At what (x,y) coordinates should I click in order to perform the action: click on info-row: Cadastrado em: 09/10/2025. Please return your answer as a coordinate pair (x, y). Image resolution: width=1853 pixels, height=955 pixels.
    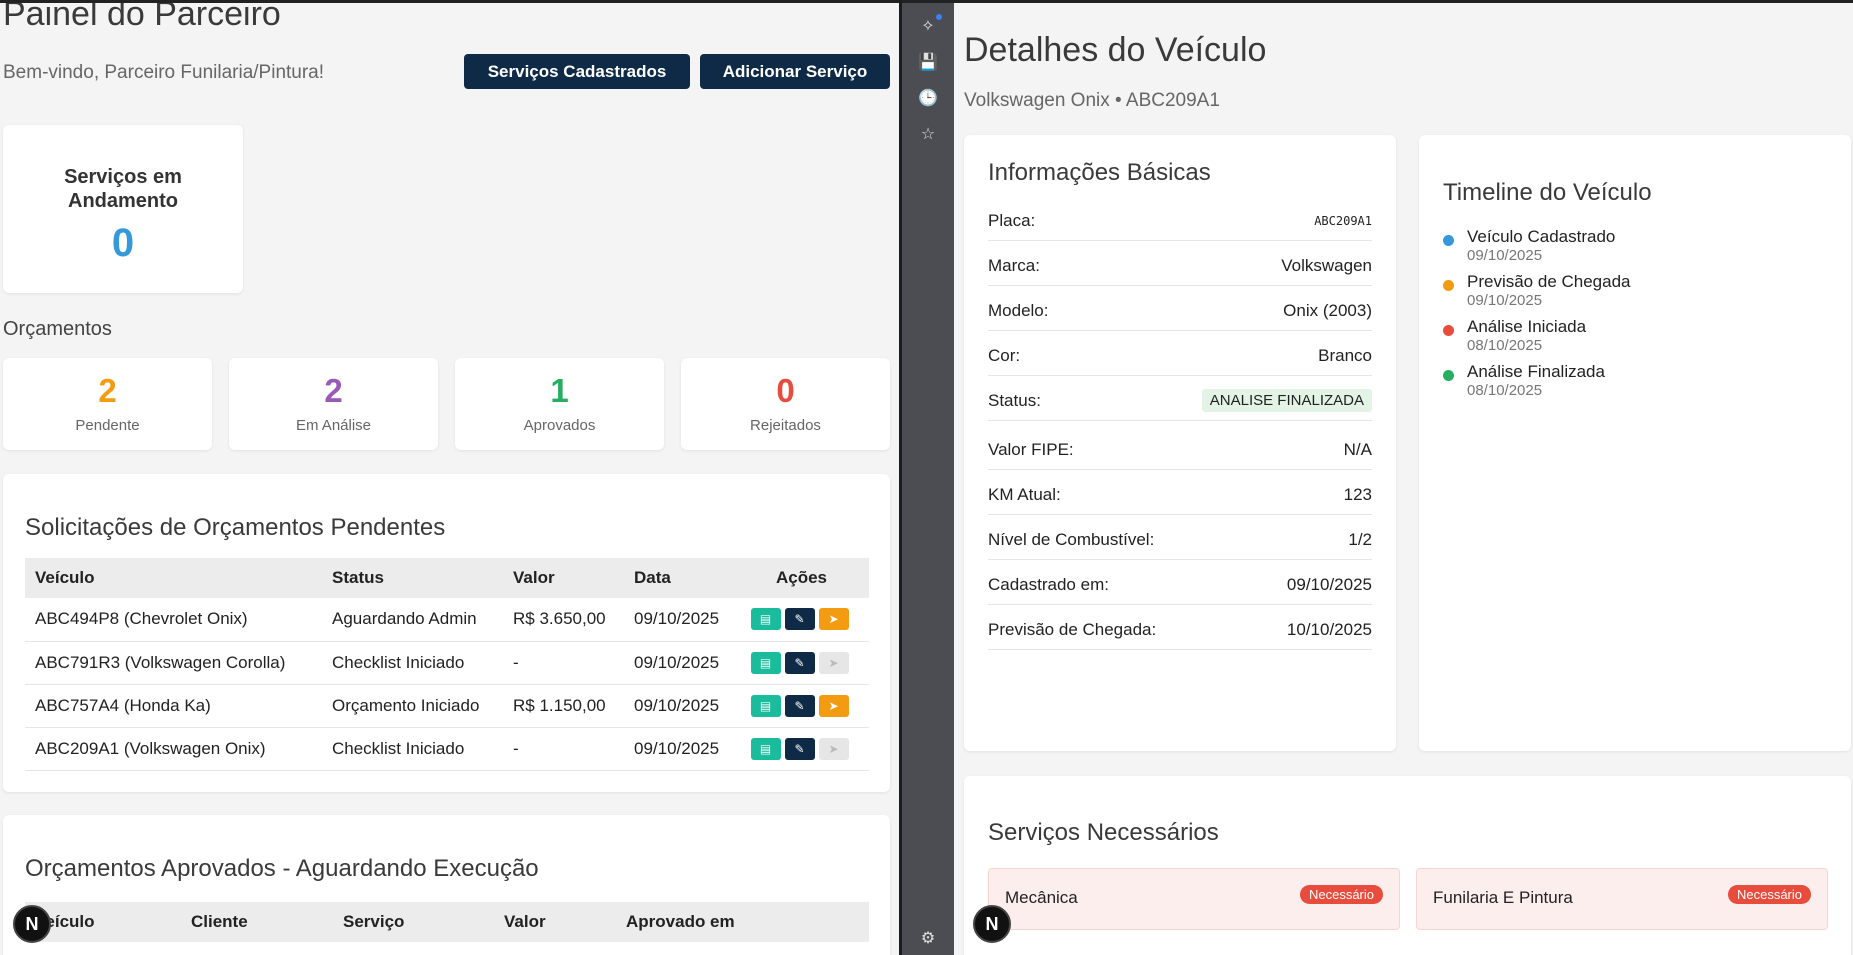
    Looking at the image, I should click on (1180, 585).